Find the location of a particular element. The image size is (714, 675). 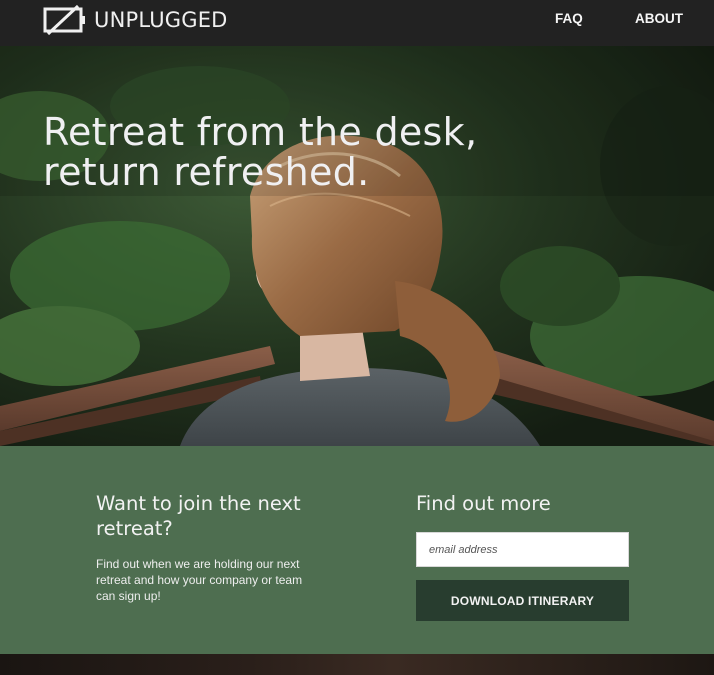

top-nav: UNPLUGGED FAQ ABOUT is located at coordinates (357, 23).